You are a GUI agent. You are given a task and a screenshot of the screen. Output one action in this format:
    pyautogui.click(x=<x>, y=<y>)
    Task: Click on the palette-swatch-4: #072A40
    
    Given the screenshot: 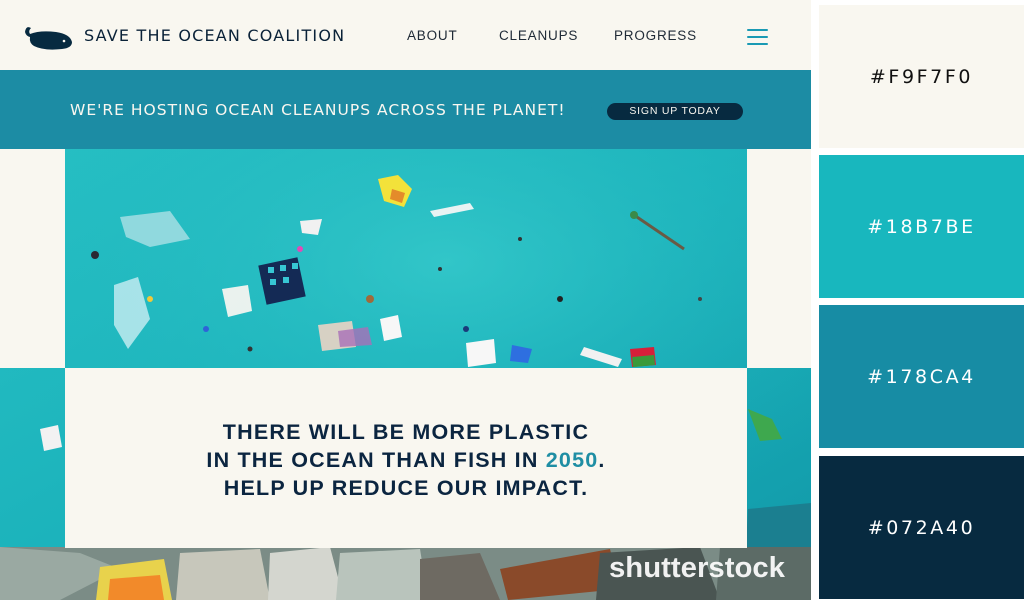 What is the action you would take?
    pyautogui.click(x=921, y=527)
    